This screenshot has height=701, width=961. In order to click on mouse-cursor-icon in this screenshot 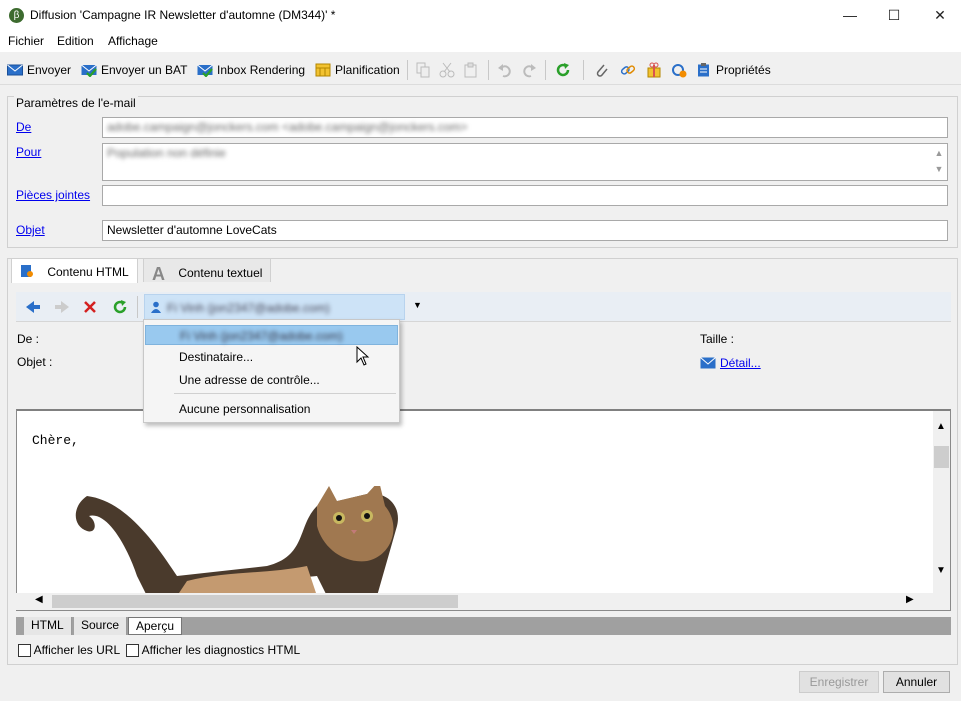, I will do `click(363, 356)`.